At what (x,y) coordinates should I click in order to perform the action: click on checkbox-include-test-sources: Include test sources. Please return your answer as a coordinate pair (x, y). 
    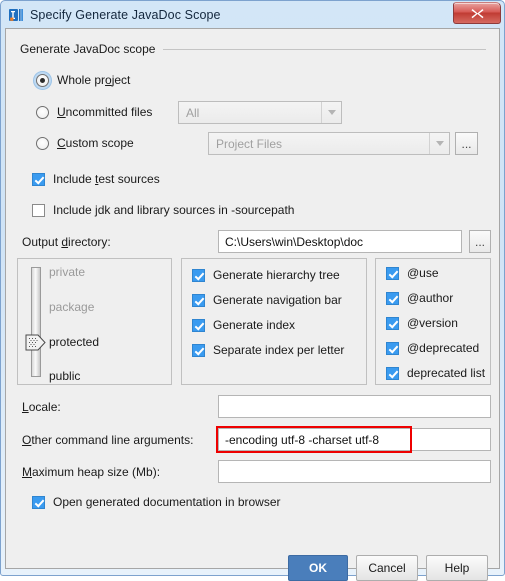
    Looking at the image, I should click on (96, 179).